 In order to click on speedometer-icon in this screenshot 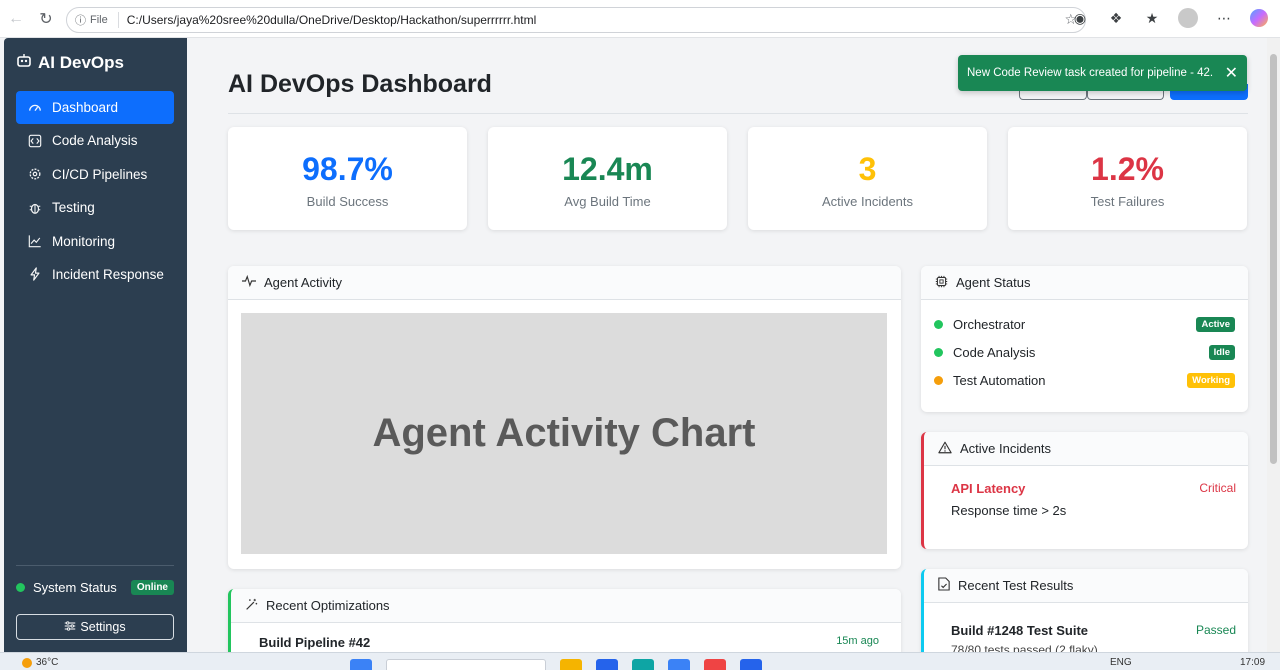, I will do `click(35, 108)`.